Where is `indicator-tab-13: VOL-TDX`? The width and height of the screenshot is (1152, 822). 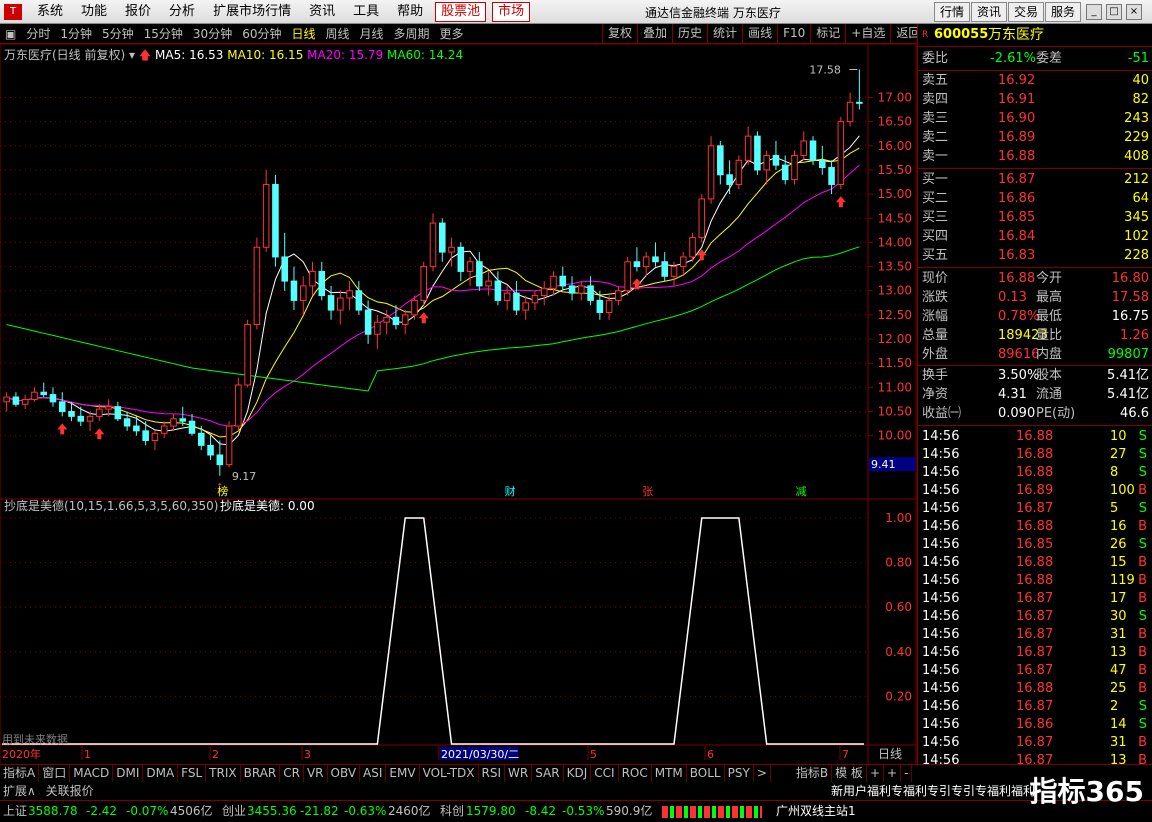
indicator-tab-13: VOL-TDX is located at coordinates (449, 773).